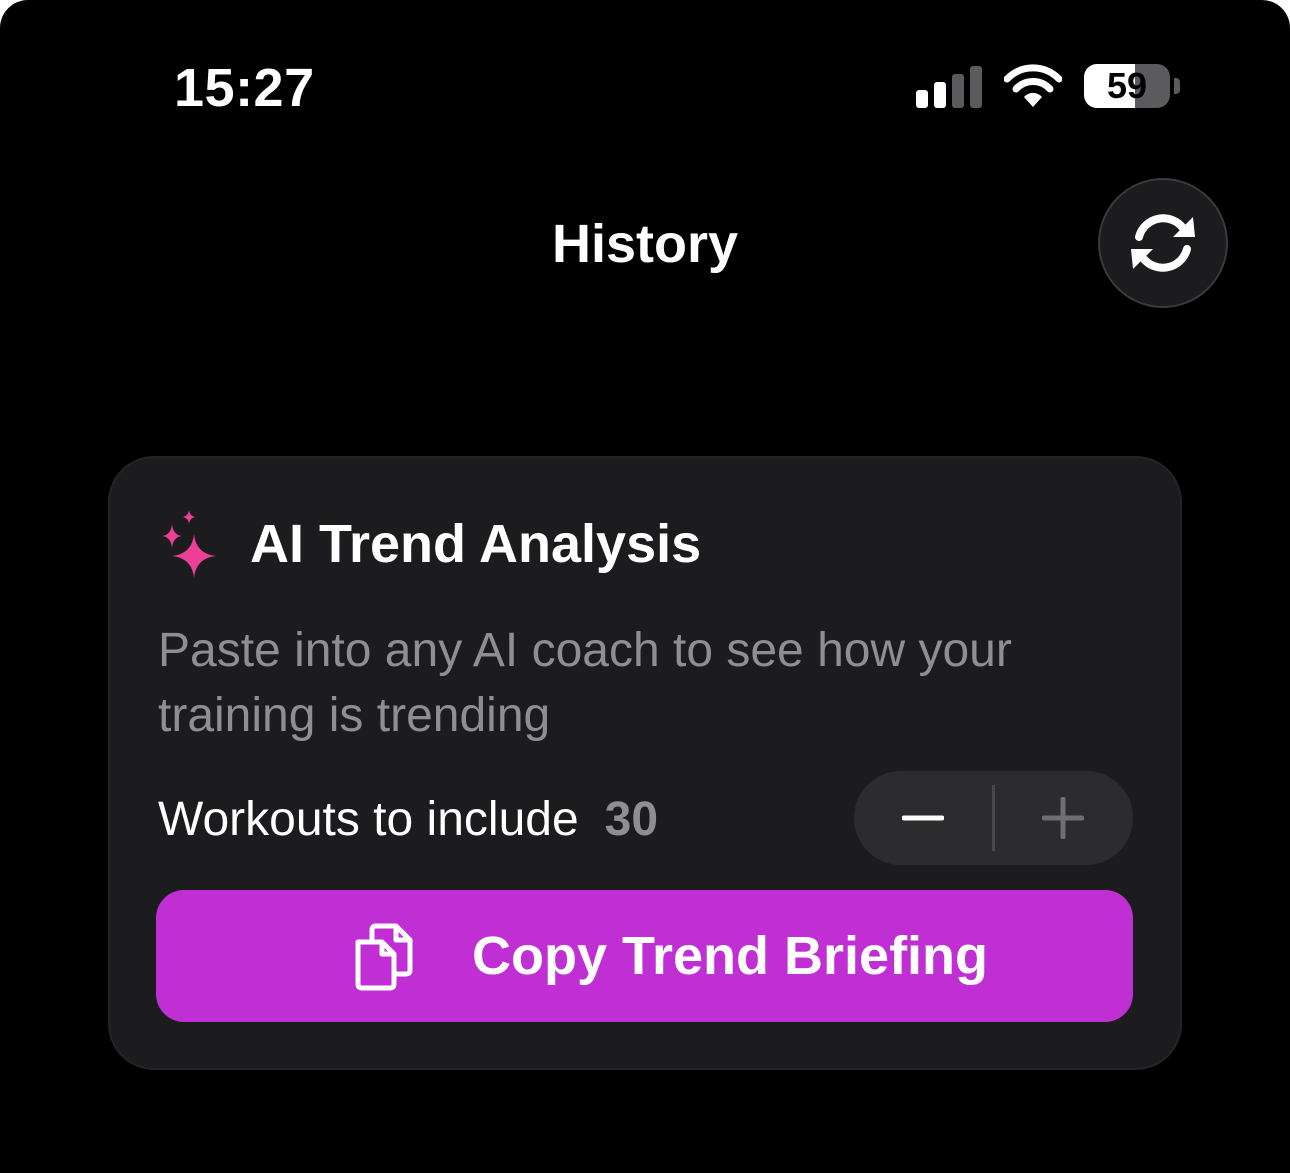 The height and width of the screenshot is (1173, 1290). I want to click on refresh-icon, so click(1163, 243).